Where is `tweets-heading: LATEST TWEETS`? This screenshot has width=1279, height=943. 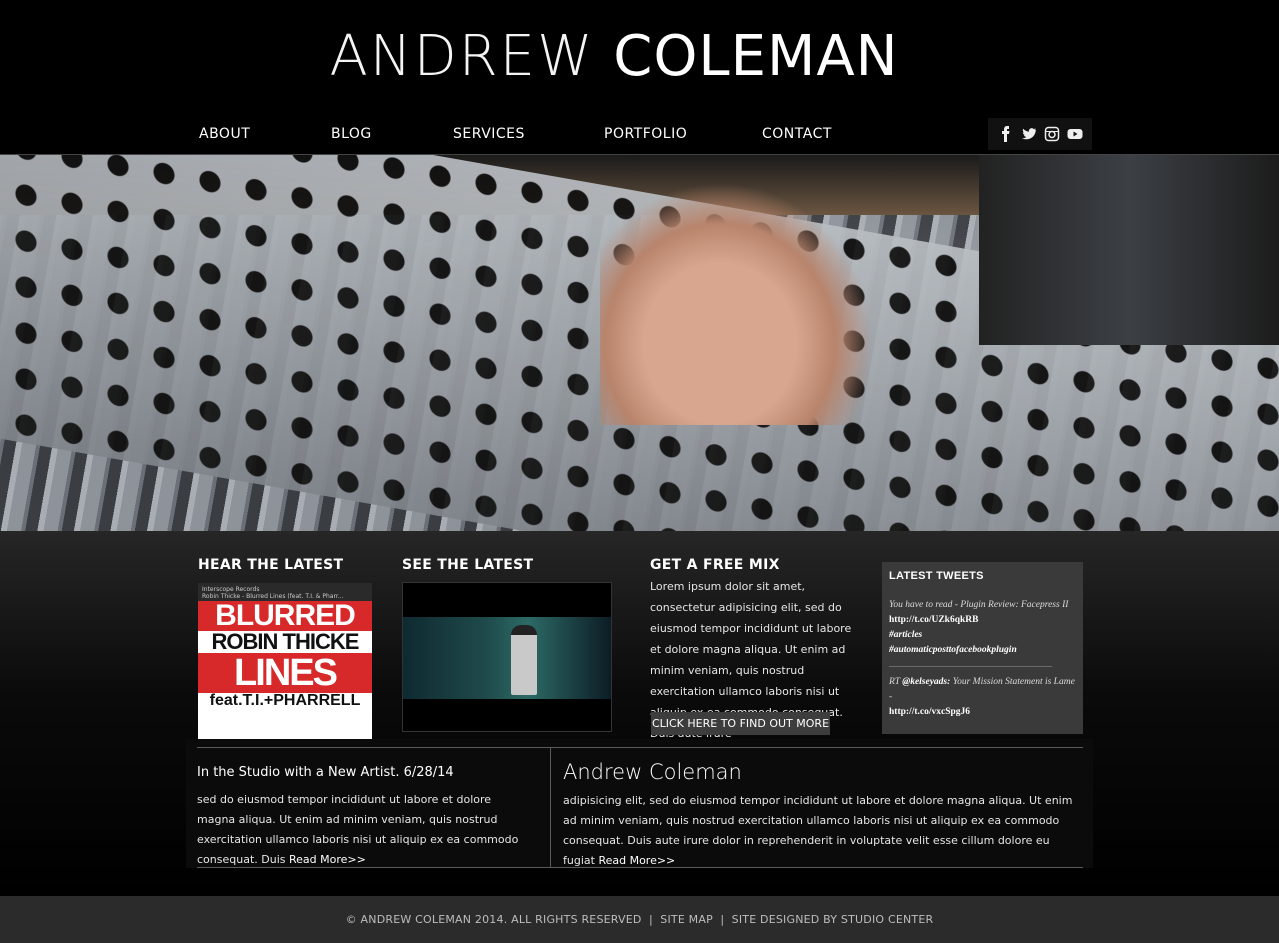
tweets-heading: LATEST TWEETS is located at coordinates (936, 576).